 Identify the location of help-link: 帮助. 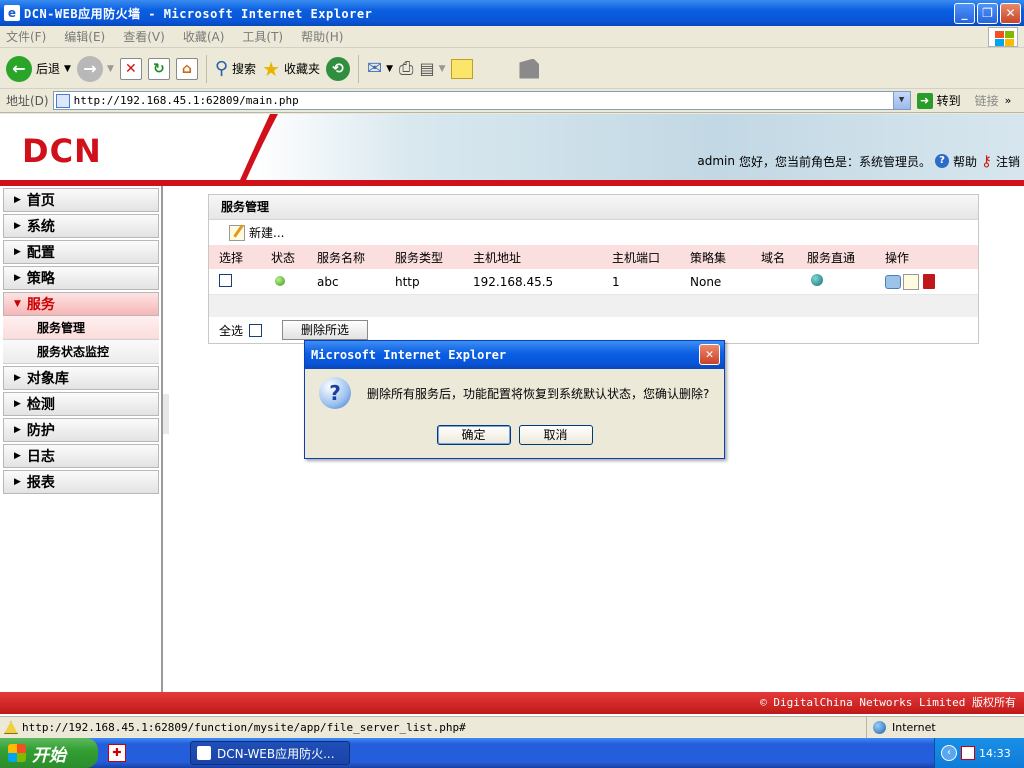
(965, 161).